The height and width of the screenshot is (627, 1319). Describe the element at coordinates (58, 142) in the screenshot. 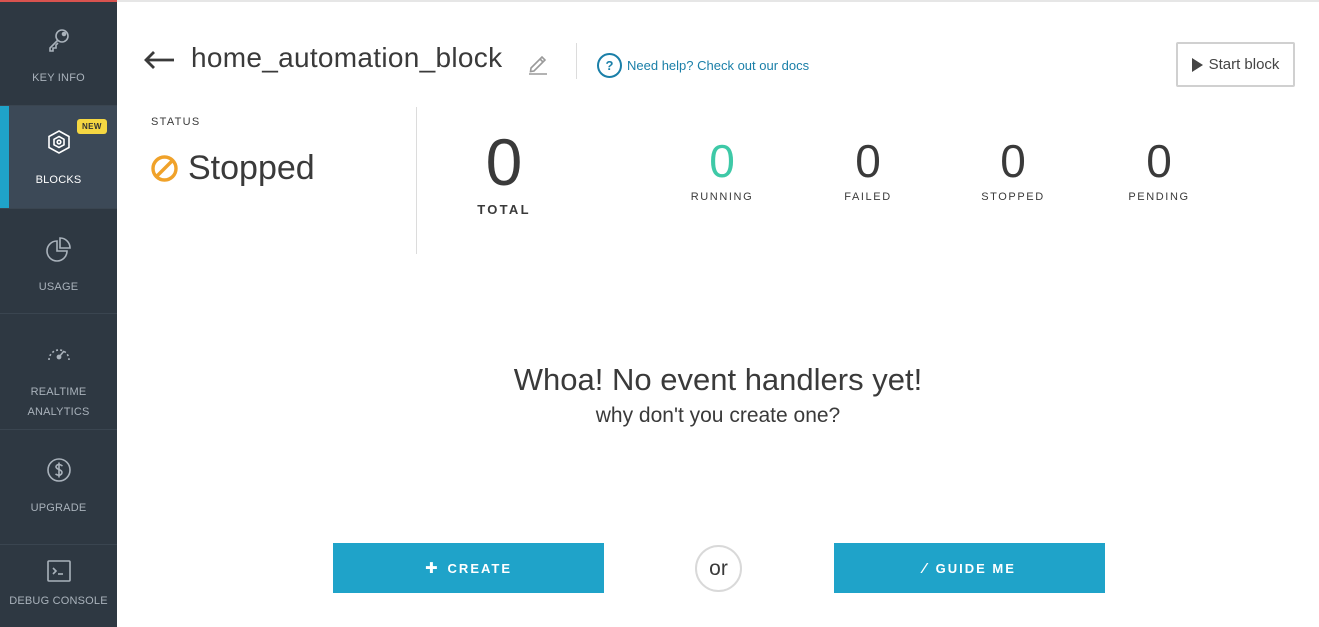

I see `blocks-icon` at that location.